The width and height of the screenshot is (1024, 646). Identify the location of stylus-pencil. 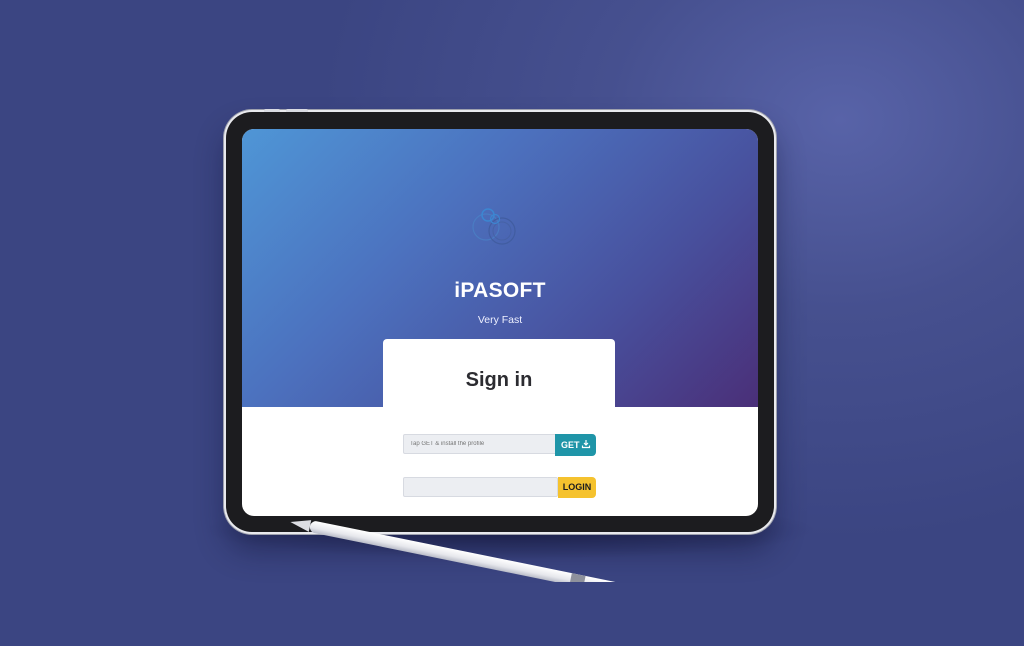
(456, 551).